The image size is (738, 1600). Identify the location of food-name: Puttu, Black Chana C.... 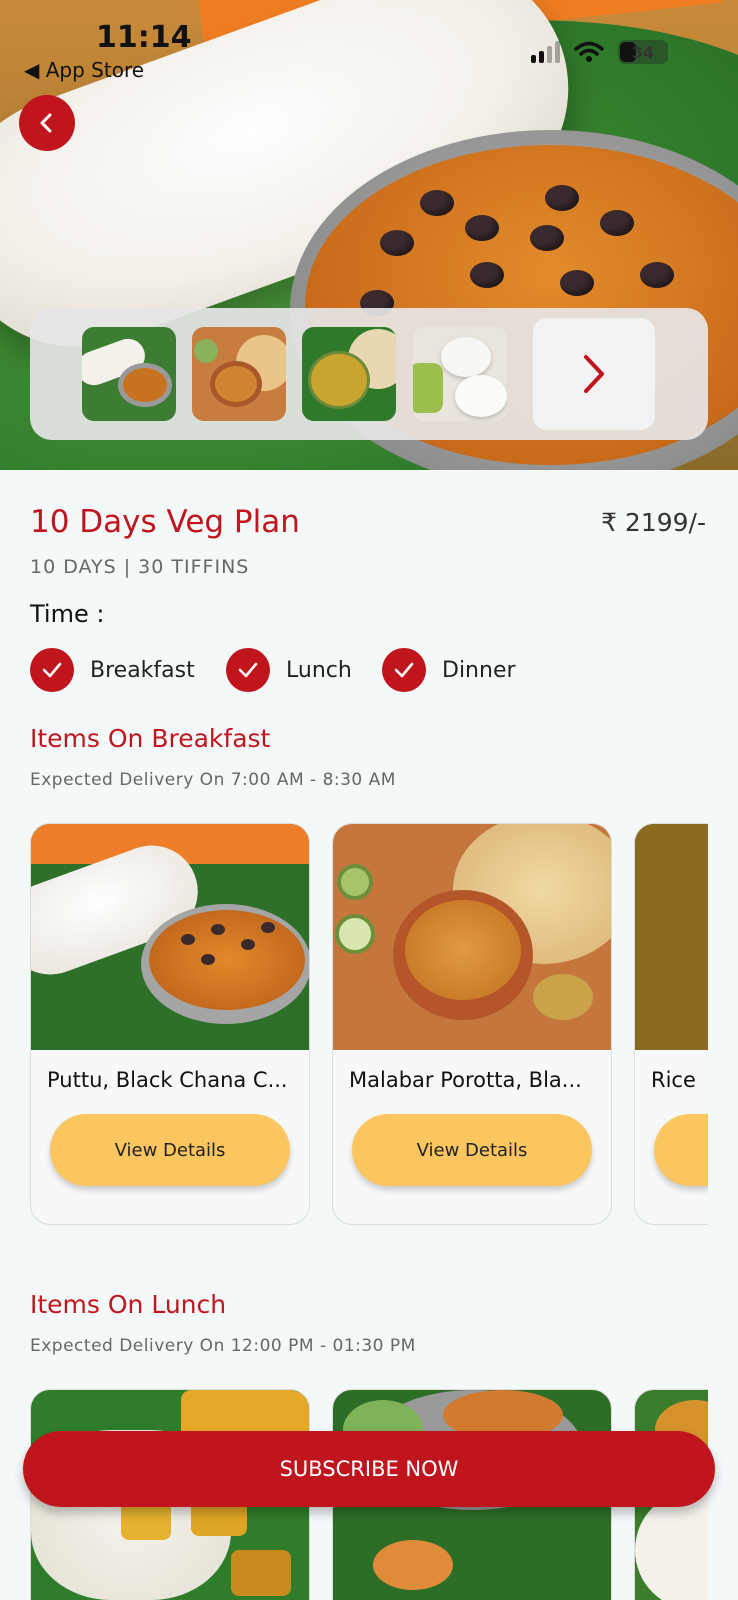
(167, 1080).